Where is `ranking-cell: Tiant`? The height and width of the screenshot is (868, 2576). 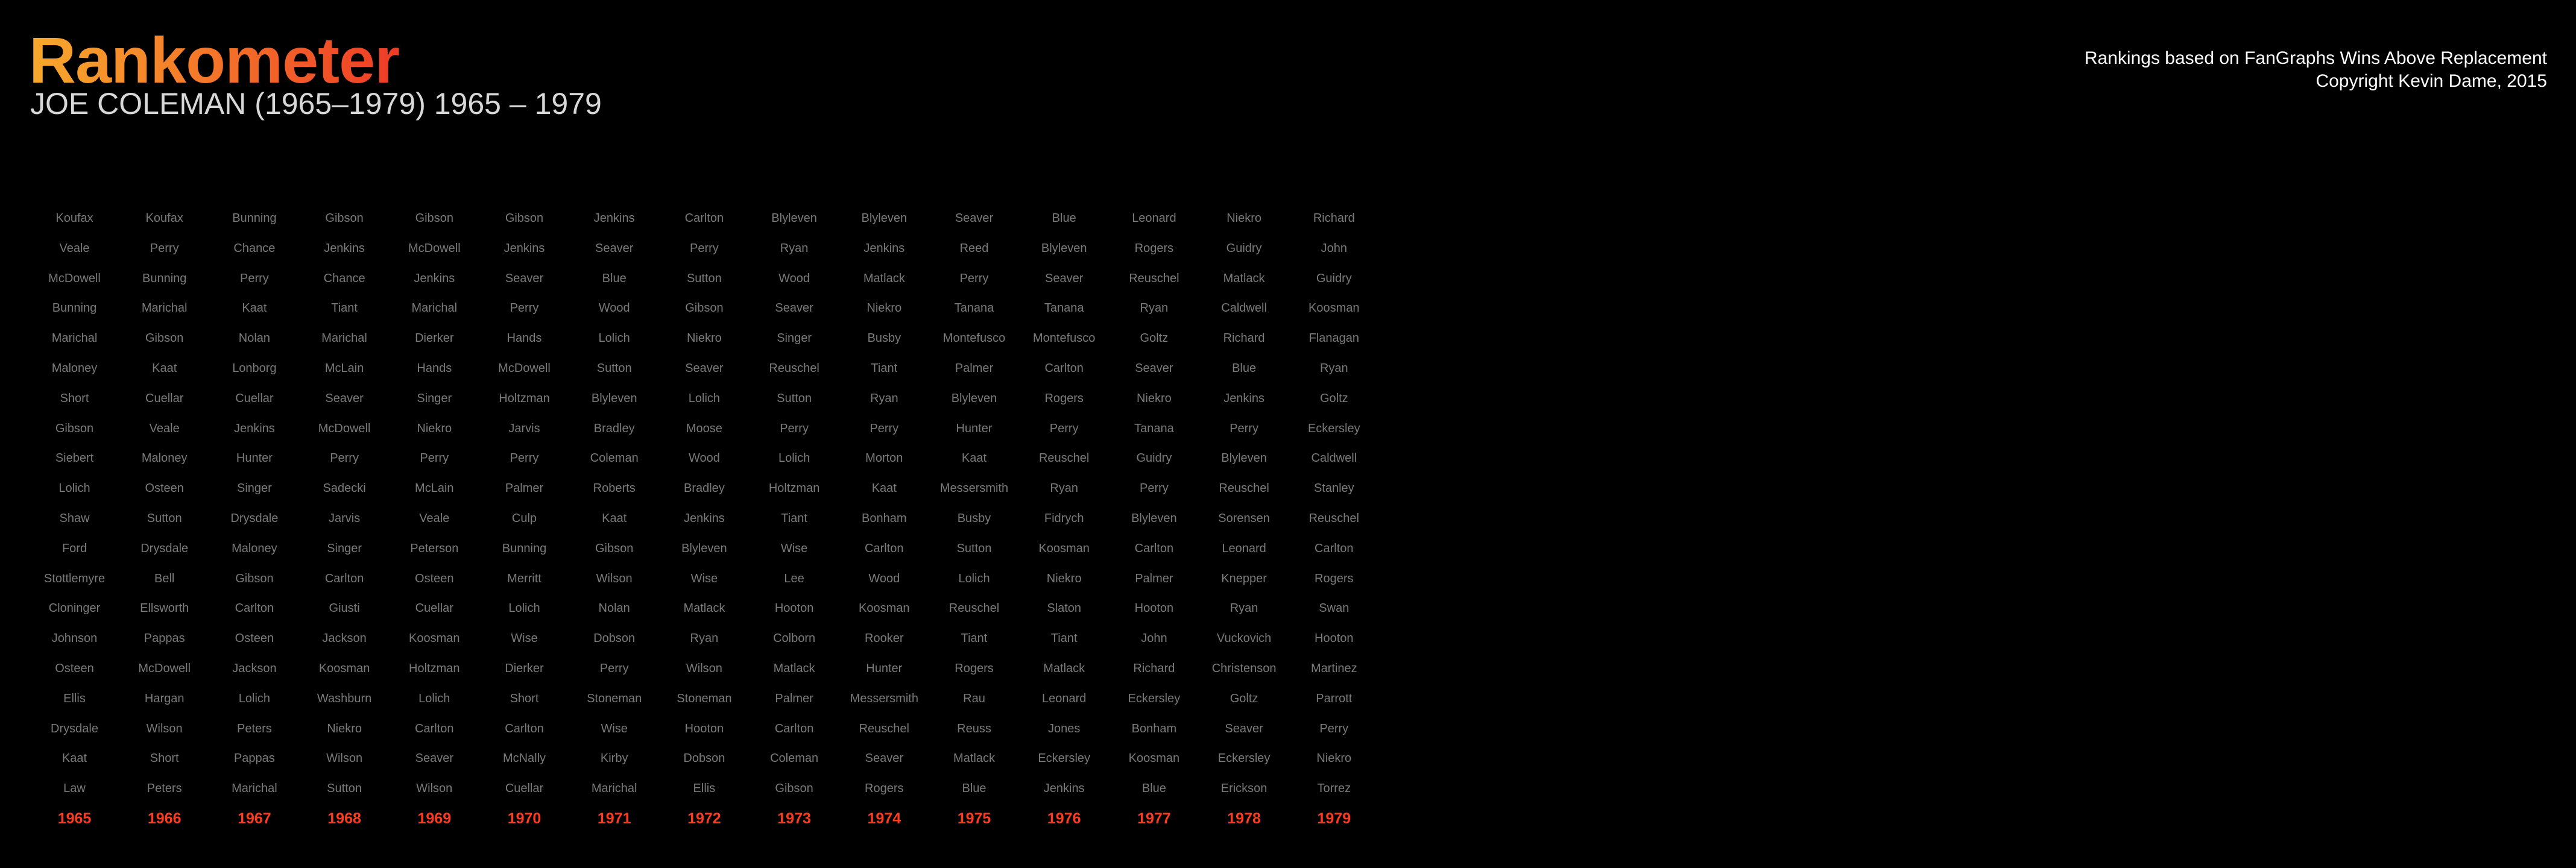 ranking-cell: Tiant is located at coordinates (344, 308).